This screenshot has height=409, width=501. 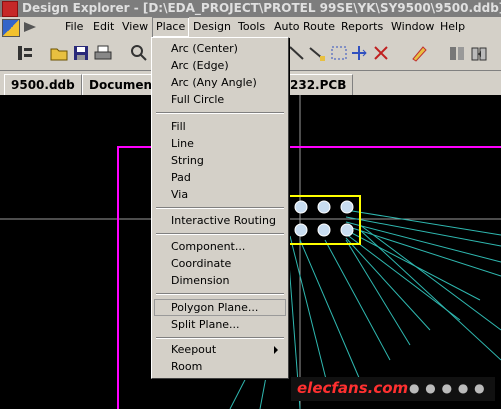 I want to click on menu-item-arc-center: Arc (Center), so click(x=220, y=48).